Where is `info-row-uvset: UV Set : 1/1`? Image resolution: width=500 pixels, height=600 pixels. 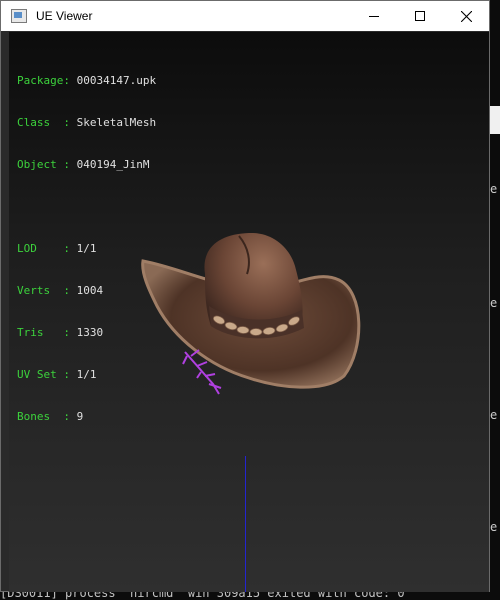
info-row-uvset: UV Set : 1/1 is located at coordinates (86, 375).